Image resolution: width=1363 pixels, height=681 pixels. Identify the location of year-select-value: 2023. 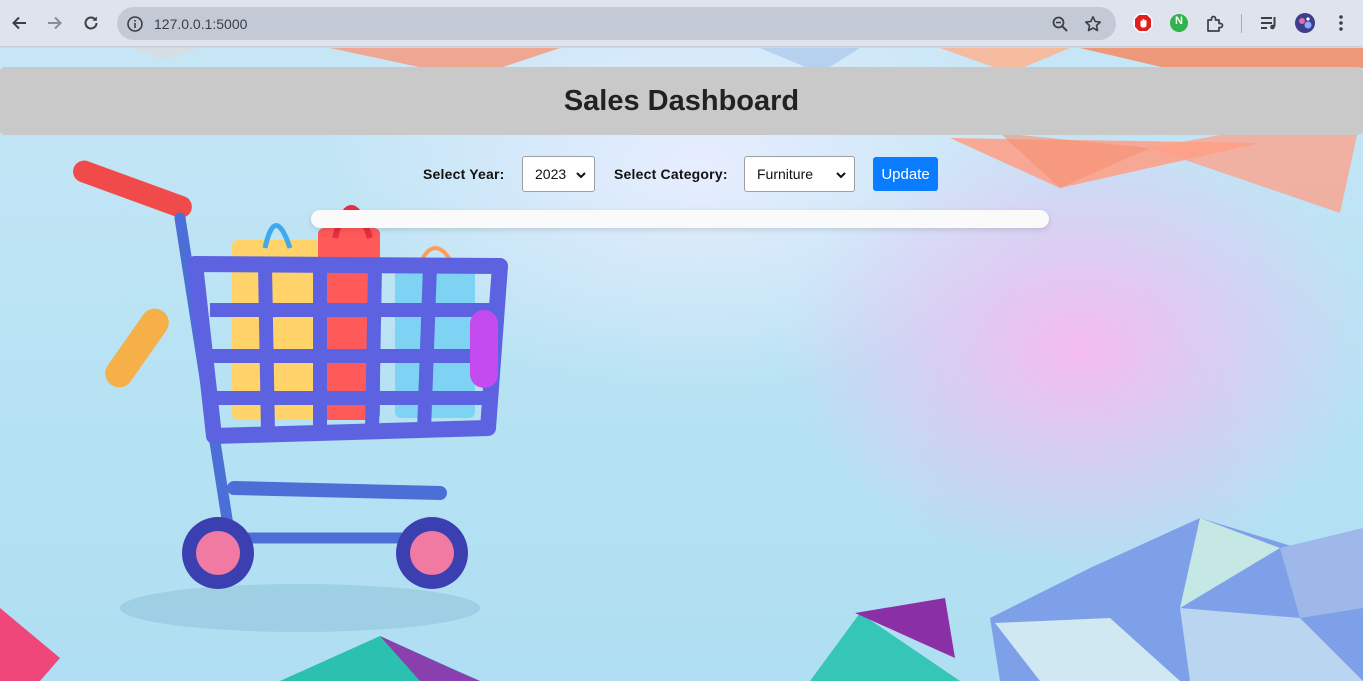
(551, 174).